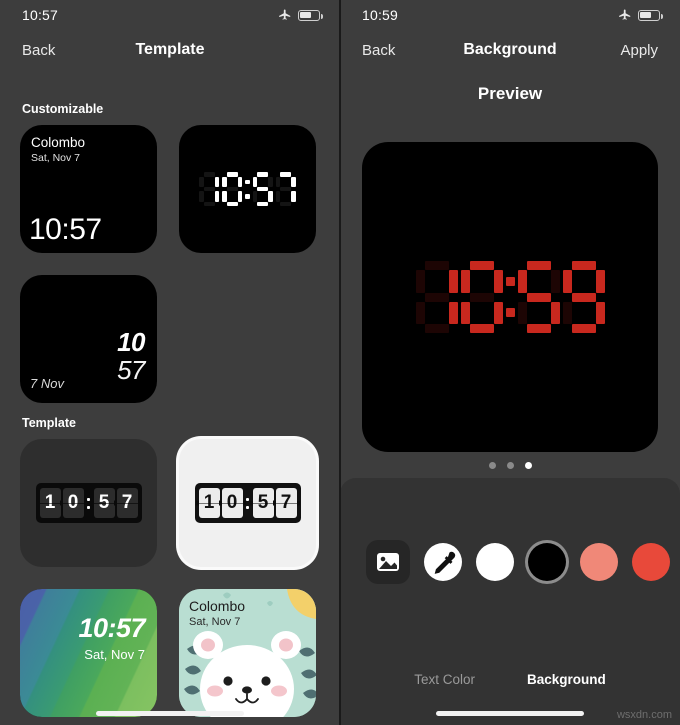 The image size is (680, 725). Describe the element at coordinates (443, 562) in the screenshot. I see `eyedropper-button` at that location.